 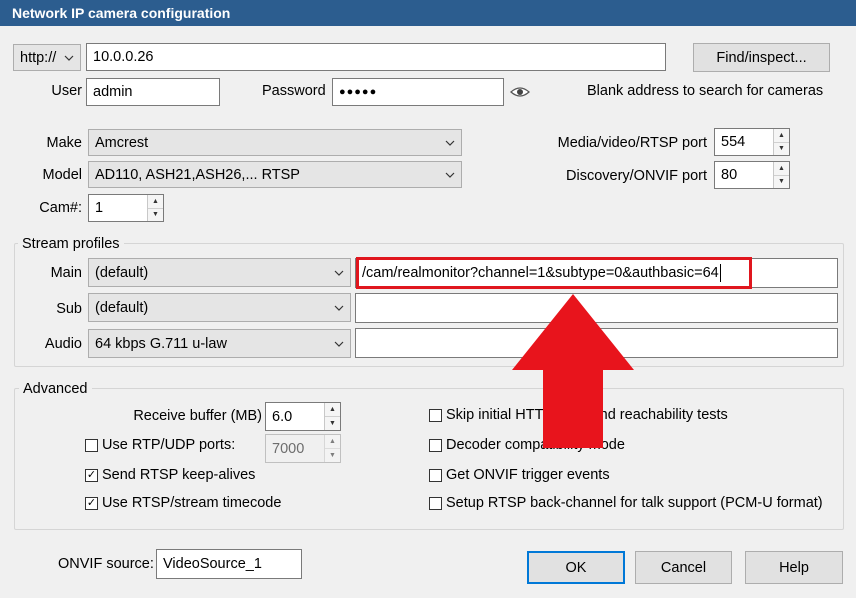 I want to click on receive-buffer-label: Receive buffer (MB), so click(x=197, y=416).